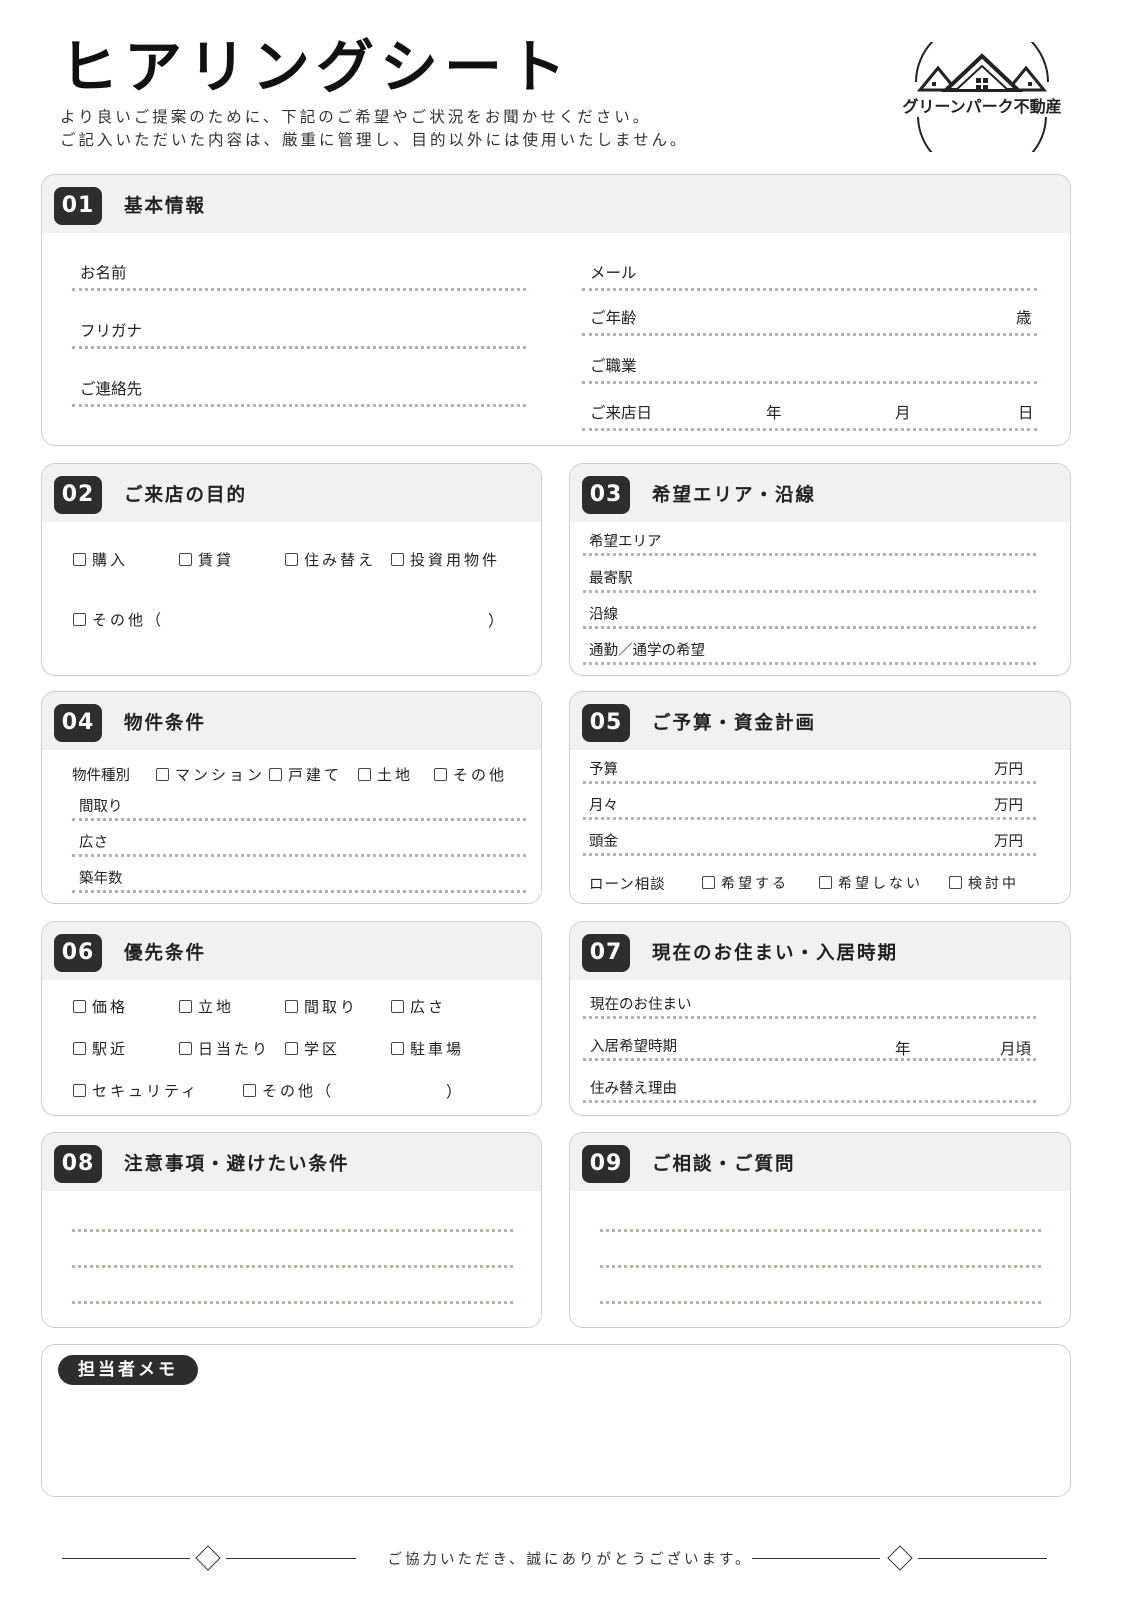 This screenshot has height=1600, width=1131. Describe the element at coordinates (820, 569) in the screenshot. I see `section-desired-area: 03 希望エリア・沿線 希望エリア 最寄駅 沿線 通勤／通学の希望` at that location.